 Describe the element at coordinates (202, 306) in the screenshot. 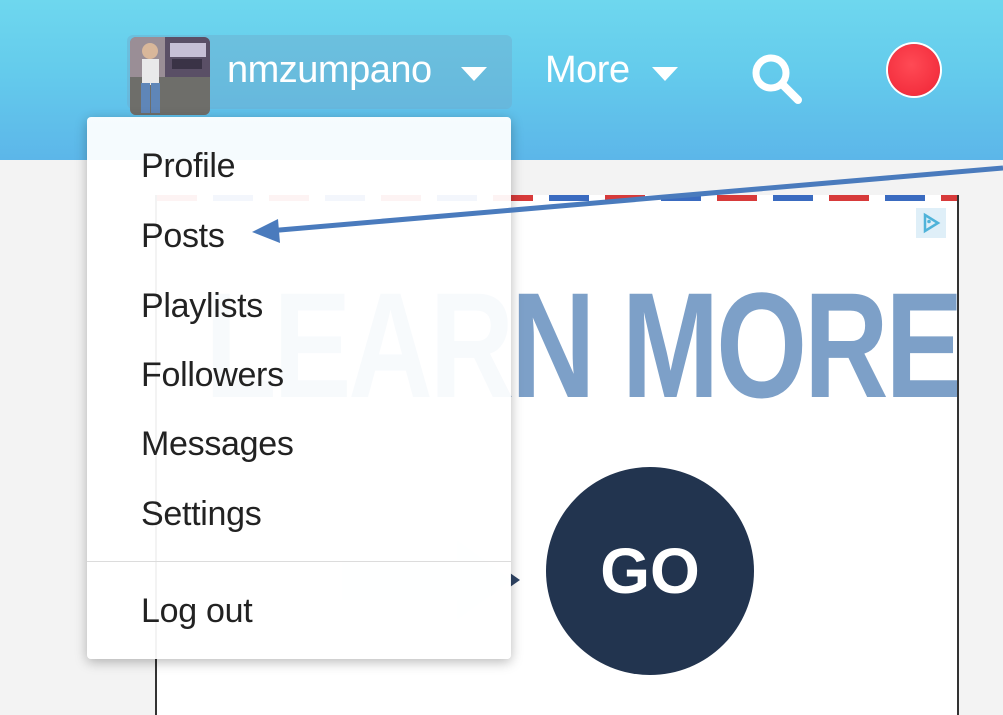

I see `menu-item-playlists: Playlists` at that location.